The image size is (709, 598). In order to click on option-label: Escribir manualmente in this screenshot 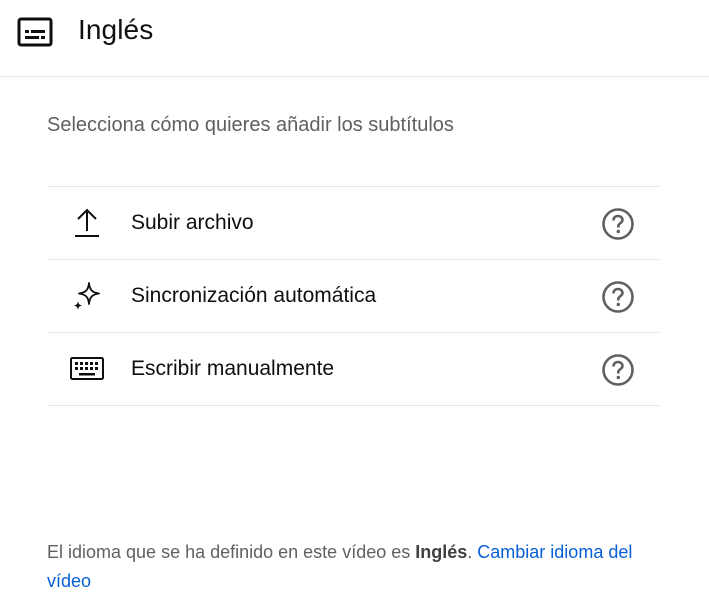, I will do `click(233, 368)`.